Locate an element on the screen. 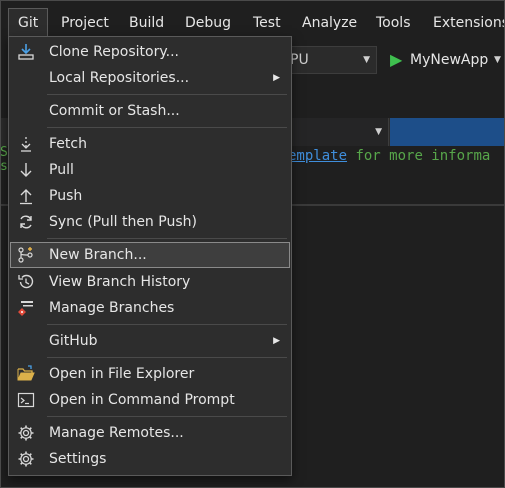  play-icon: ▶ is located at coordinates (396, 59).